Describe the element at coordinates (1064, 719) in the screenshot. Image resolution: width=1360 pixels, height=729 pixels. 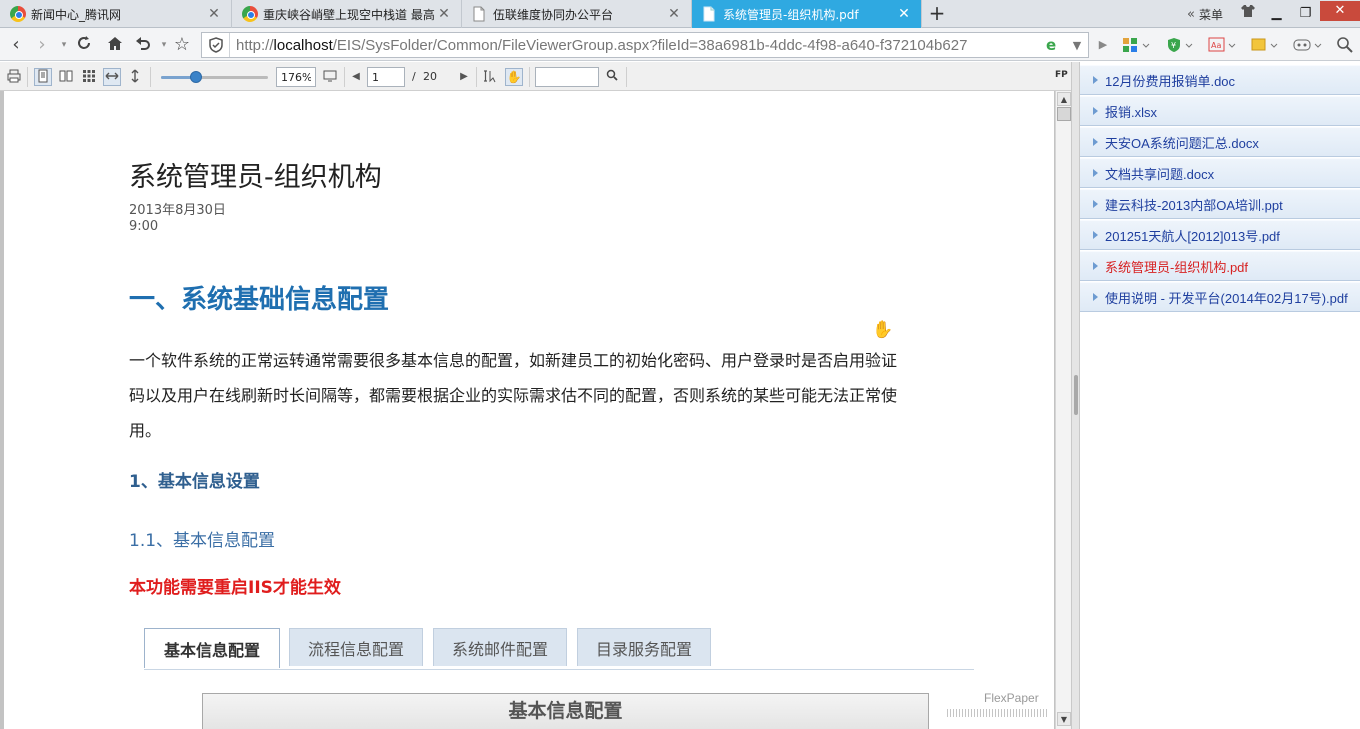
I see `scroll-down-button: ▼` at that location.